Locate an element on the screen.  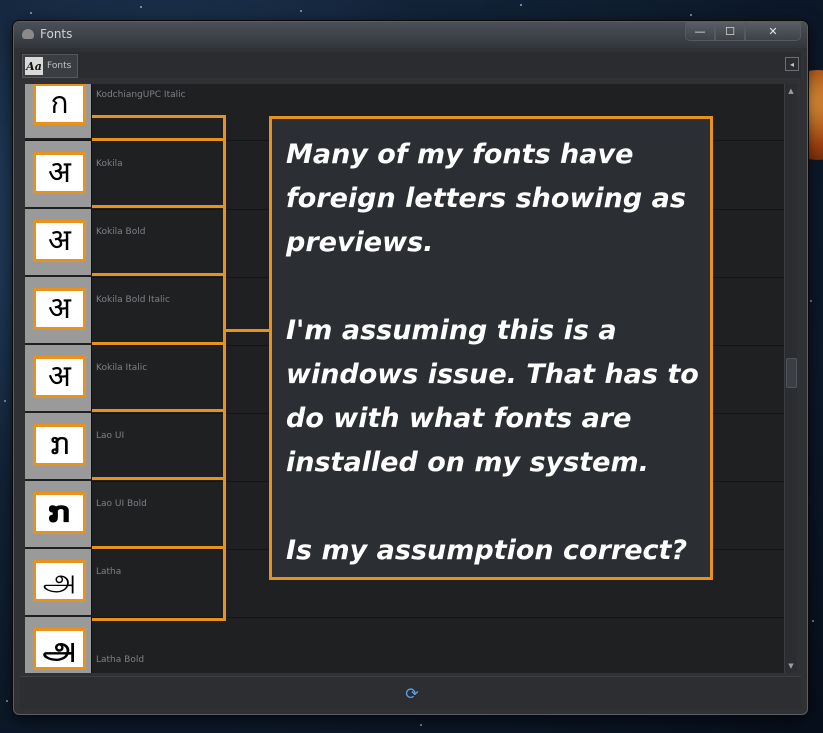
refresh-icon: ⟳ is located at coordinates (412, 693).